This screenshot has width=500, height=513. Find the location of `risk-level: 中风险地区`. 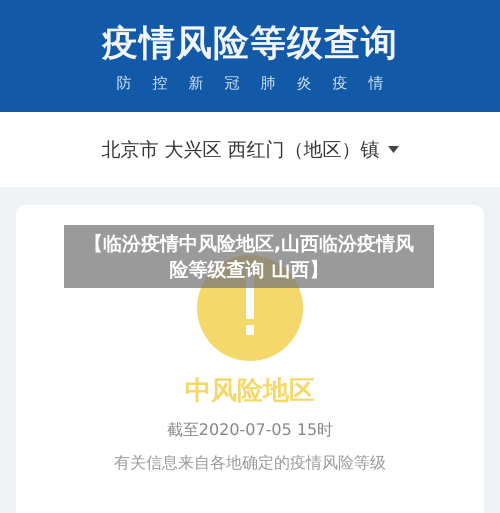

risk-level: 中风险地区 is located at coordinates (250, 391).